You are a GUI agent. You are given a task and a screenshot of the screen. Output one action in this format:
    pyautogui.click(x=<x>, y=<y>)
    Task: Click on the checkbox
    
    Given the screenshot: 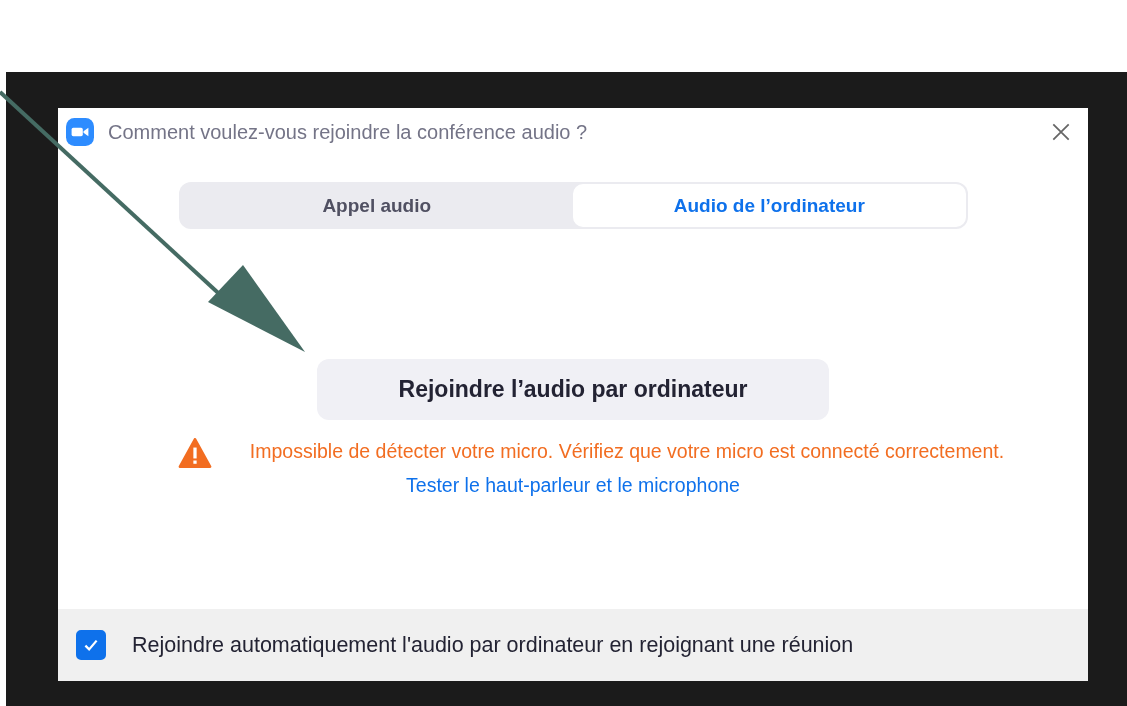 What is the action you would take?
    pyautogui.click(x=91, y=645)
    